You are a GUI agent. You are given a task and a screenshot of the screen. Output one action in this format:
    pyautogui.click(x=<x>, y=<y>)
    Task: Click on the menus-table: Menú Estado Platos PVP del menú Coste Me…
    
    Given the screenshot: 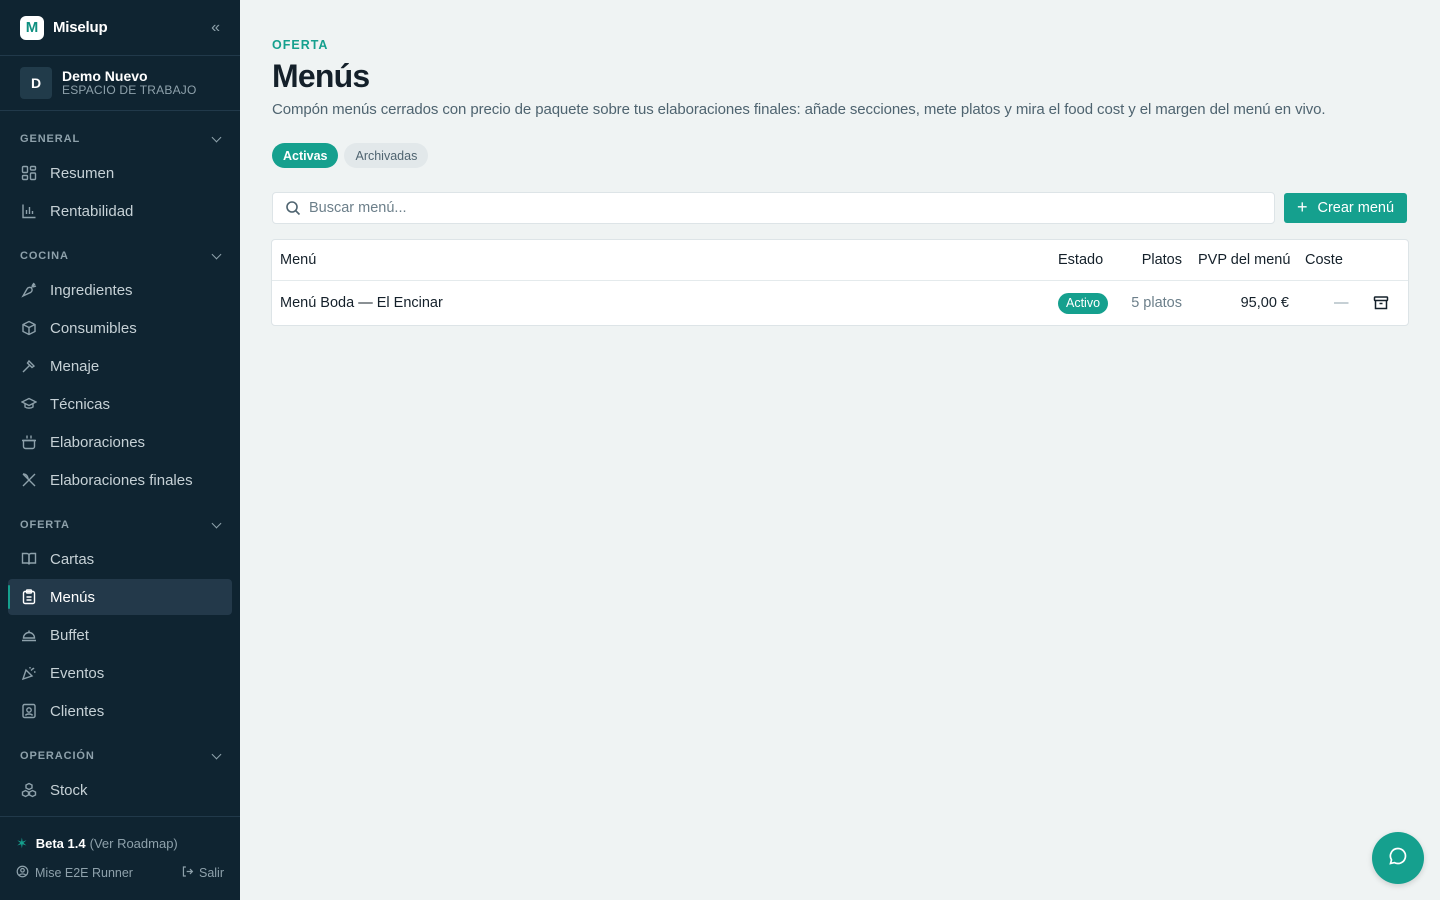 What is the action you would take?
    pyautogui.click(x=840, y=282)
    